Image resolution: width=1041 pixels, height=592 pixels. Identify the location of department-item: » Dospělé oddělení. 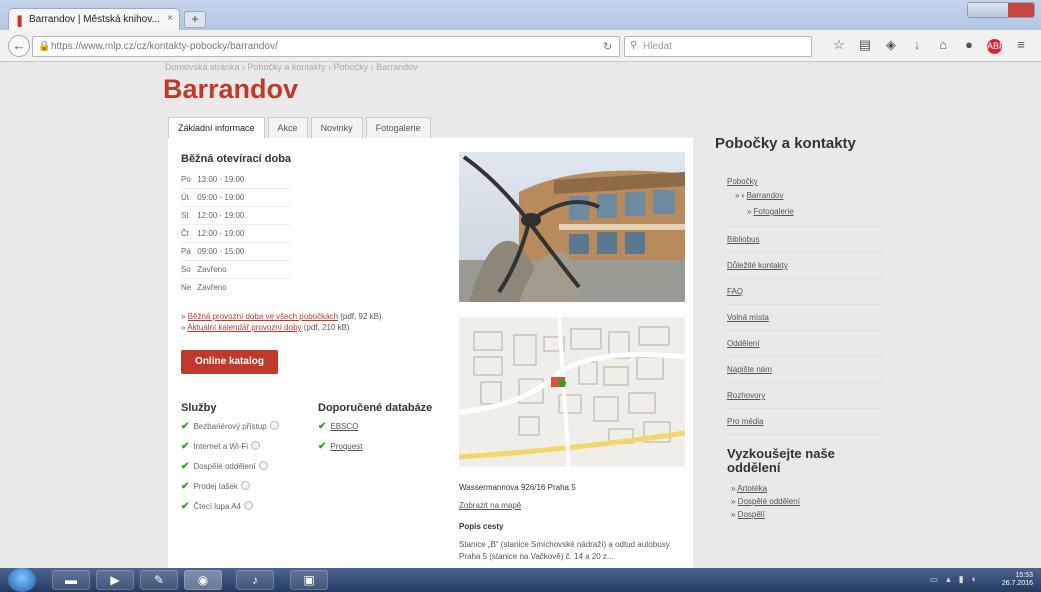
(808, 503).